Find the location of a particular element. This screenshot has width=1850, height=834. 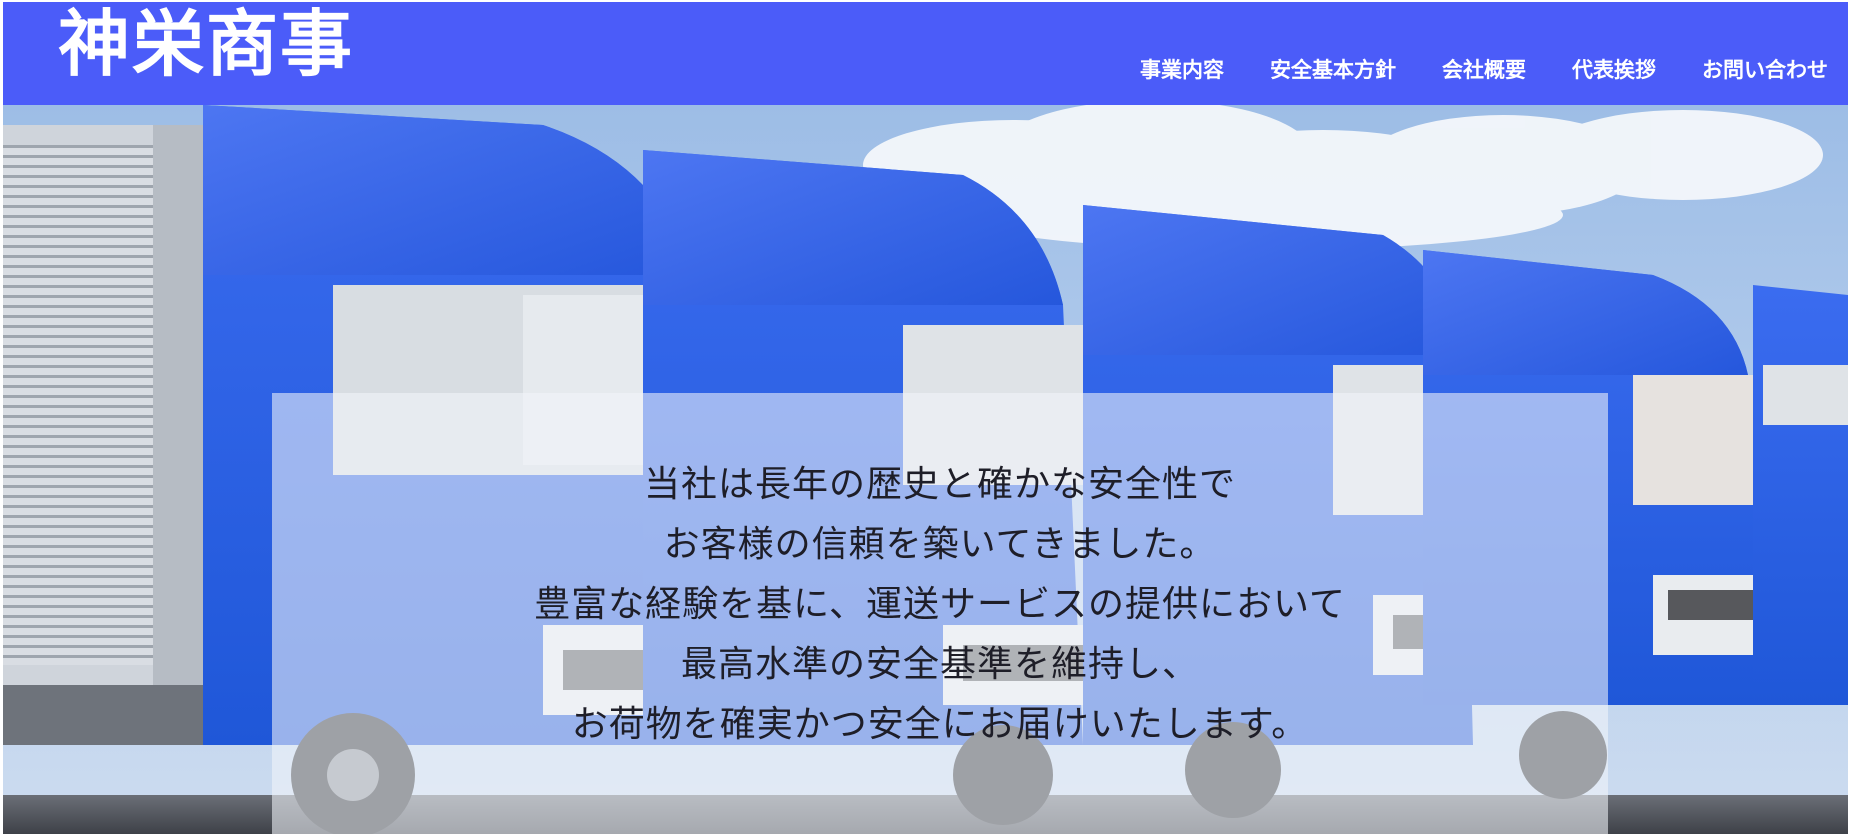

hero-message-line-1: 当社は長年の歴史と確かな安全性で is located at coordinates (939, 484).